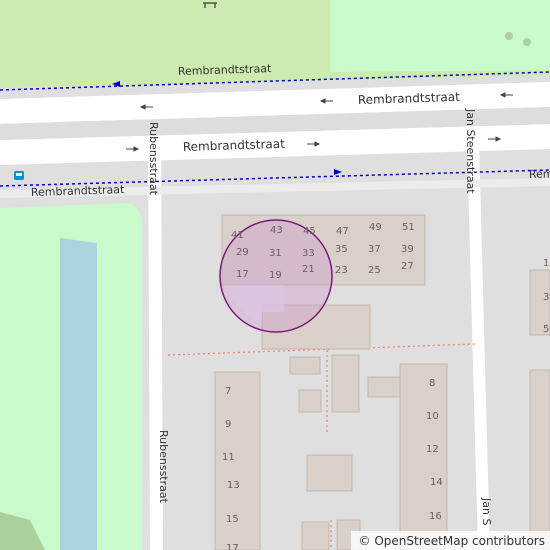 The height and width of the screenshot is (550, 550). Describe the element at coordinates (375, 227) in the screenshot. I see `house-number: 49` at that location.